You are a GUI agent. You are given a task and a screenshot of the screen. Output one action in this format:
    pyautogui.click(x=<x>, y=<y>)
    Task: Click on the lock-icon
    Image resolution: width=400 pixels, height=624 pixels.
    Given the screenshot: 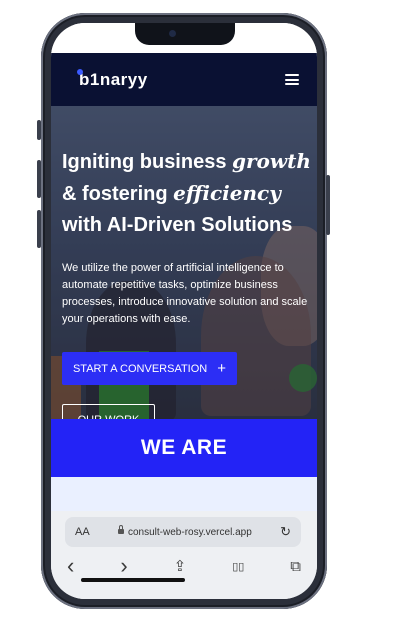 What is the action you would take?
    pyautogui.click(x=121, y=529)
    